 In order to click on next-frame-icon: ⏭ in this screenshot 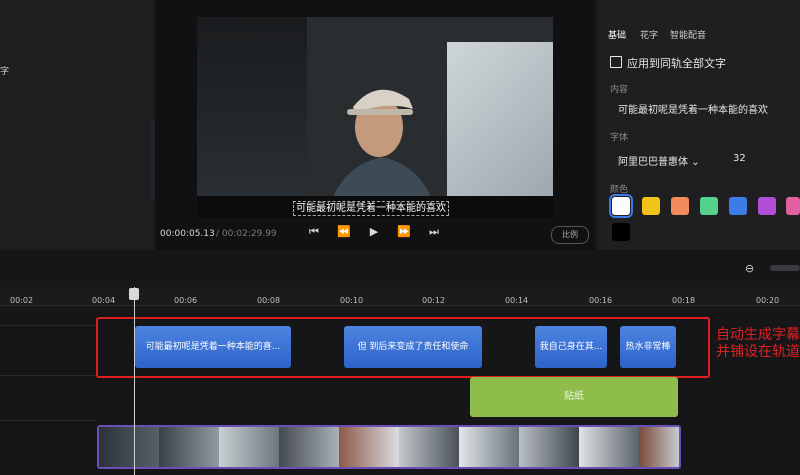, I will do `click(434, 232)`.